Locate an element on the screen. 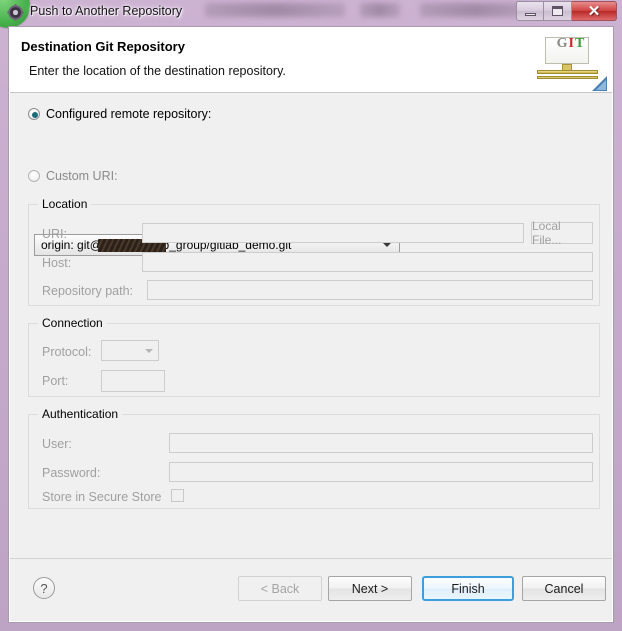 Image resolution: width=622 pixels, height=631 pixels. window-controls: ✕ is located at coordinates (566, 11).